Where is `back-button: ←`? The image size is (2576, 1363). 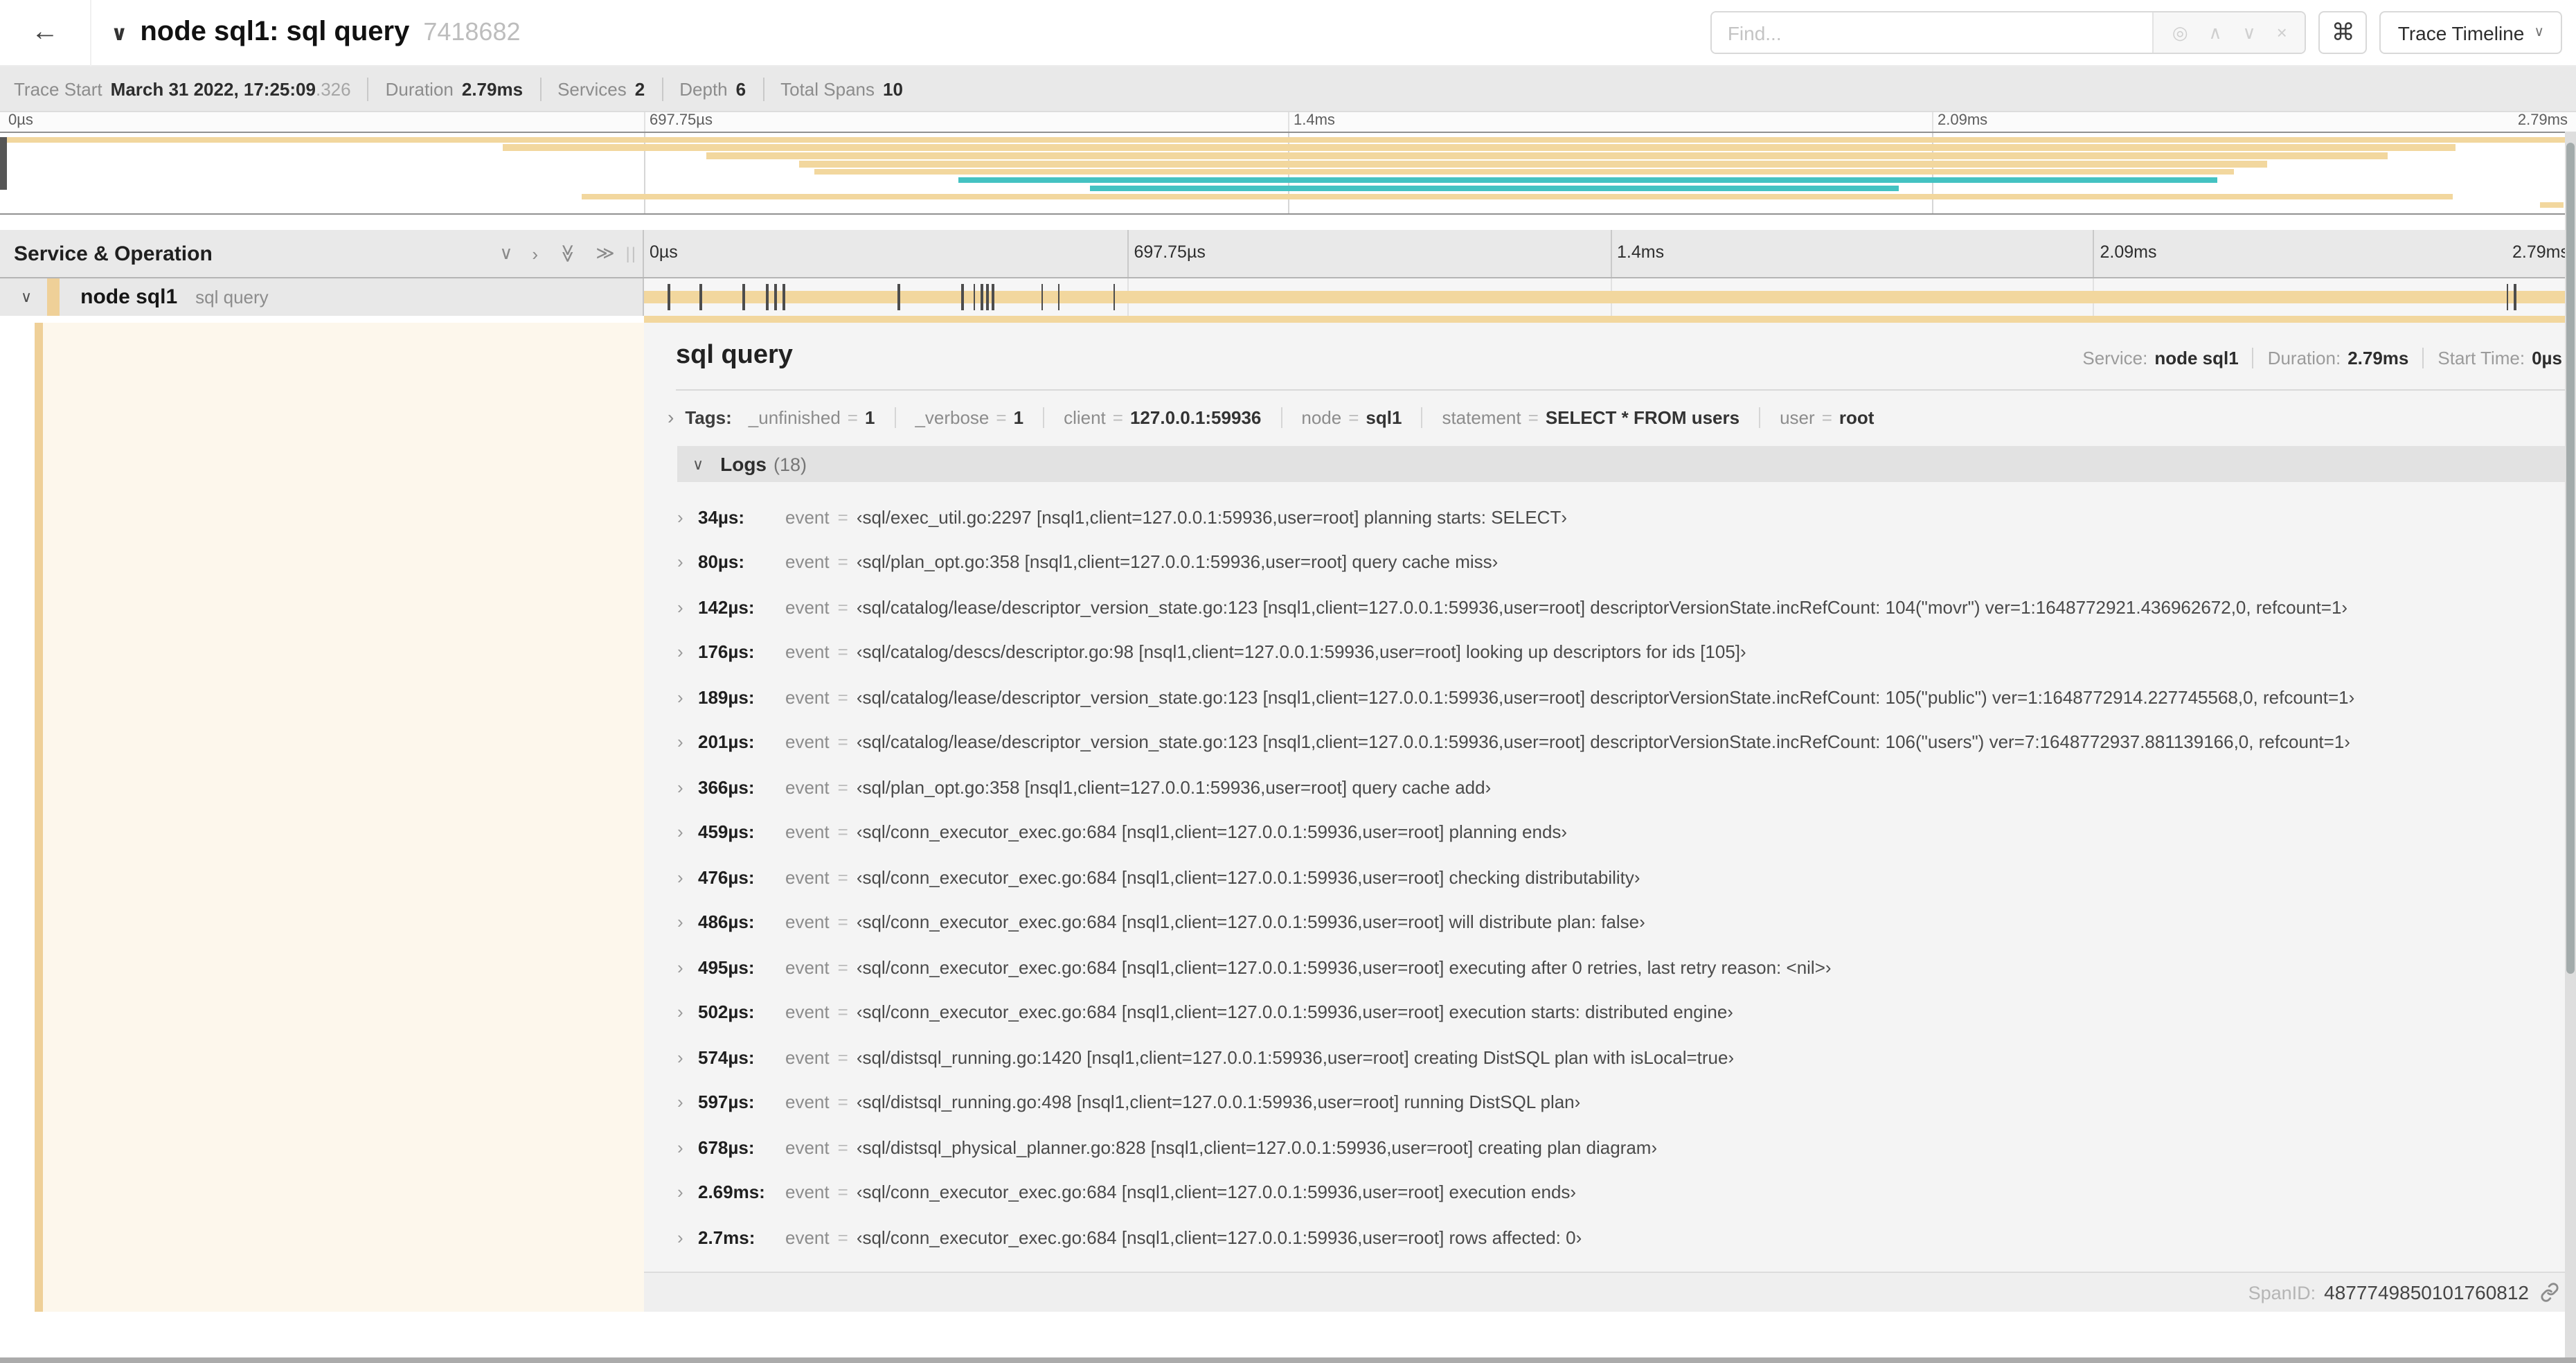
back-button: ← is located at coordinates (46, 33).